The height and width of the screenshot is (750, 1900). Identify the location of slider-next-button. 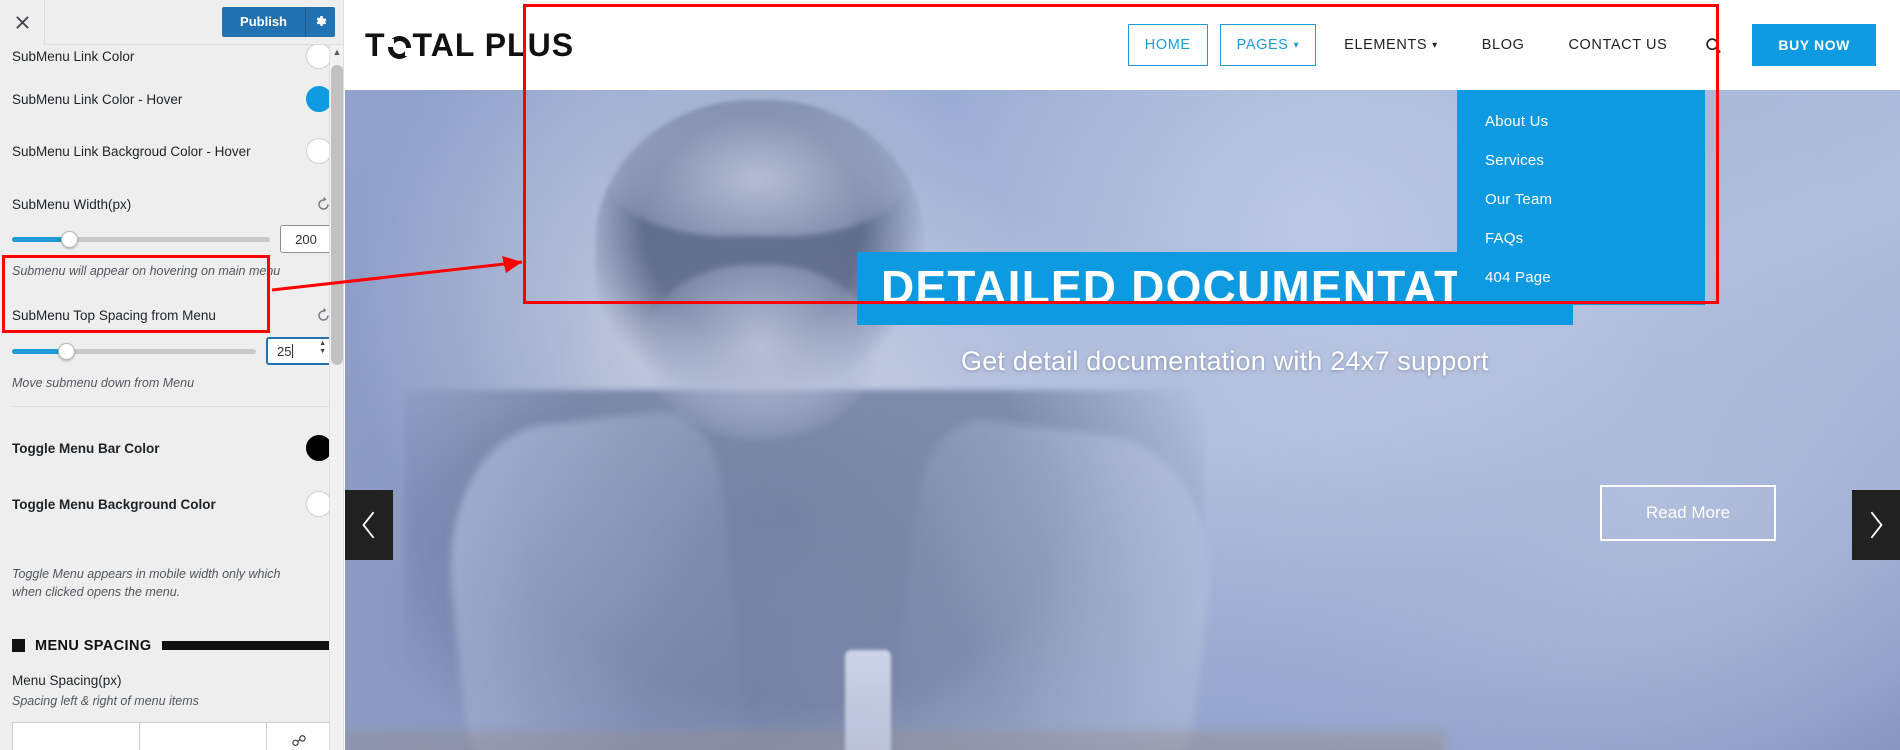
(1876, 525).